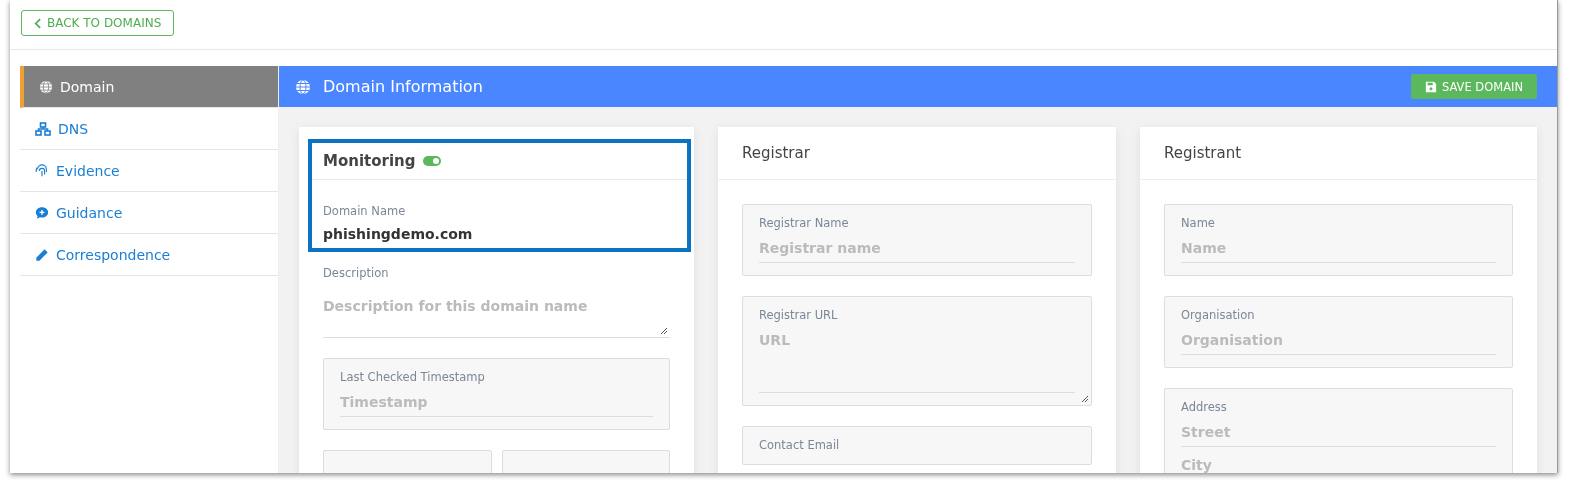 Image resolution: width=1589 pixels, height=488 pixels. What do you see at coordinates (1473, 86) in the screenshot?
I see `save-button: SAVE DOMAIN` at bounding box center [1473, 86].